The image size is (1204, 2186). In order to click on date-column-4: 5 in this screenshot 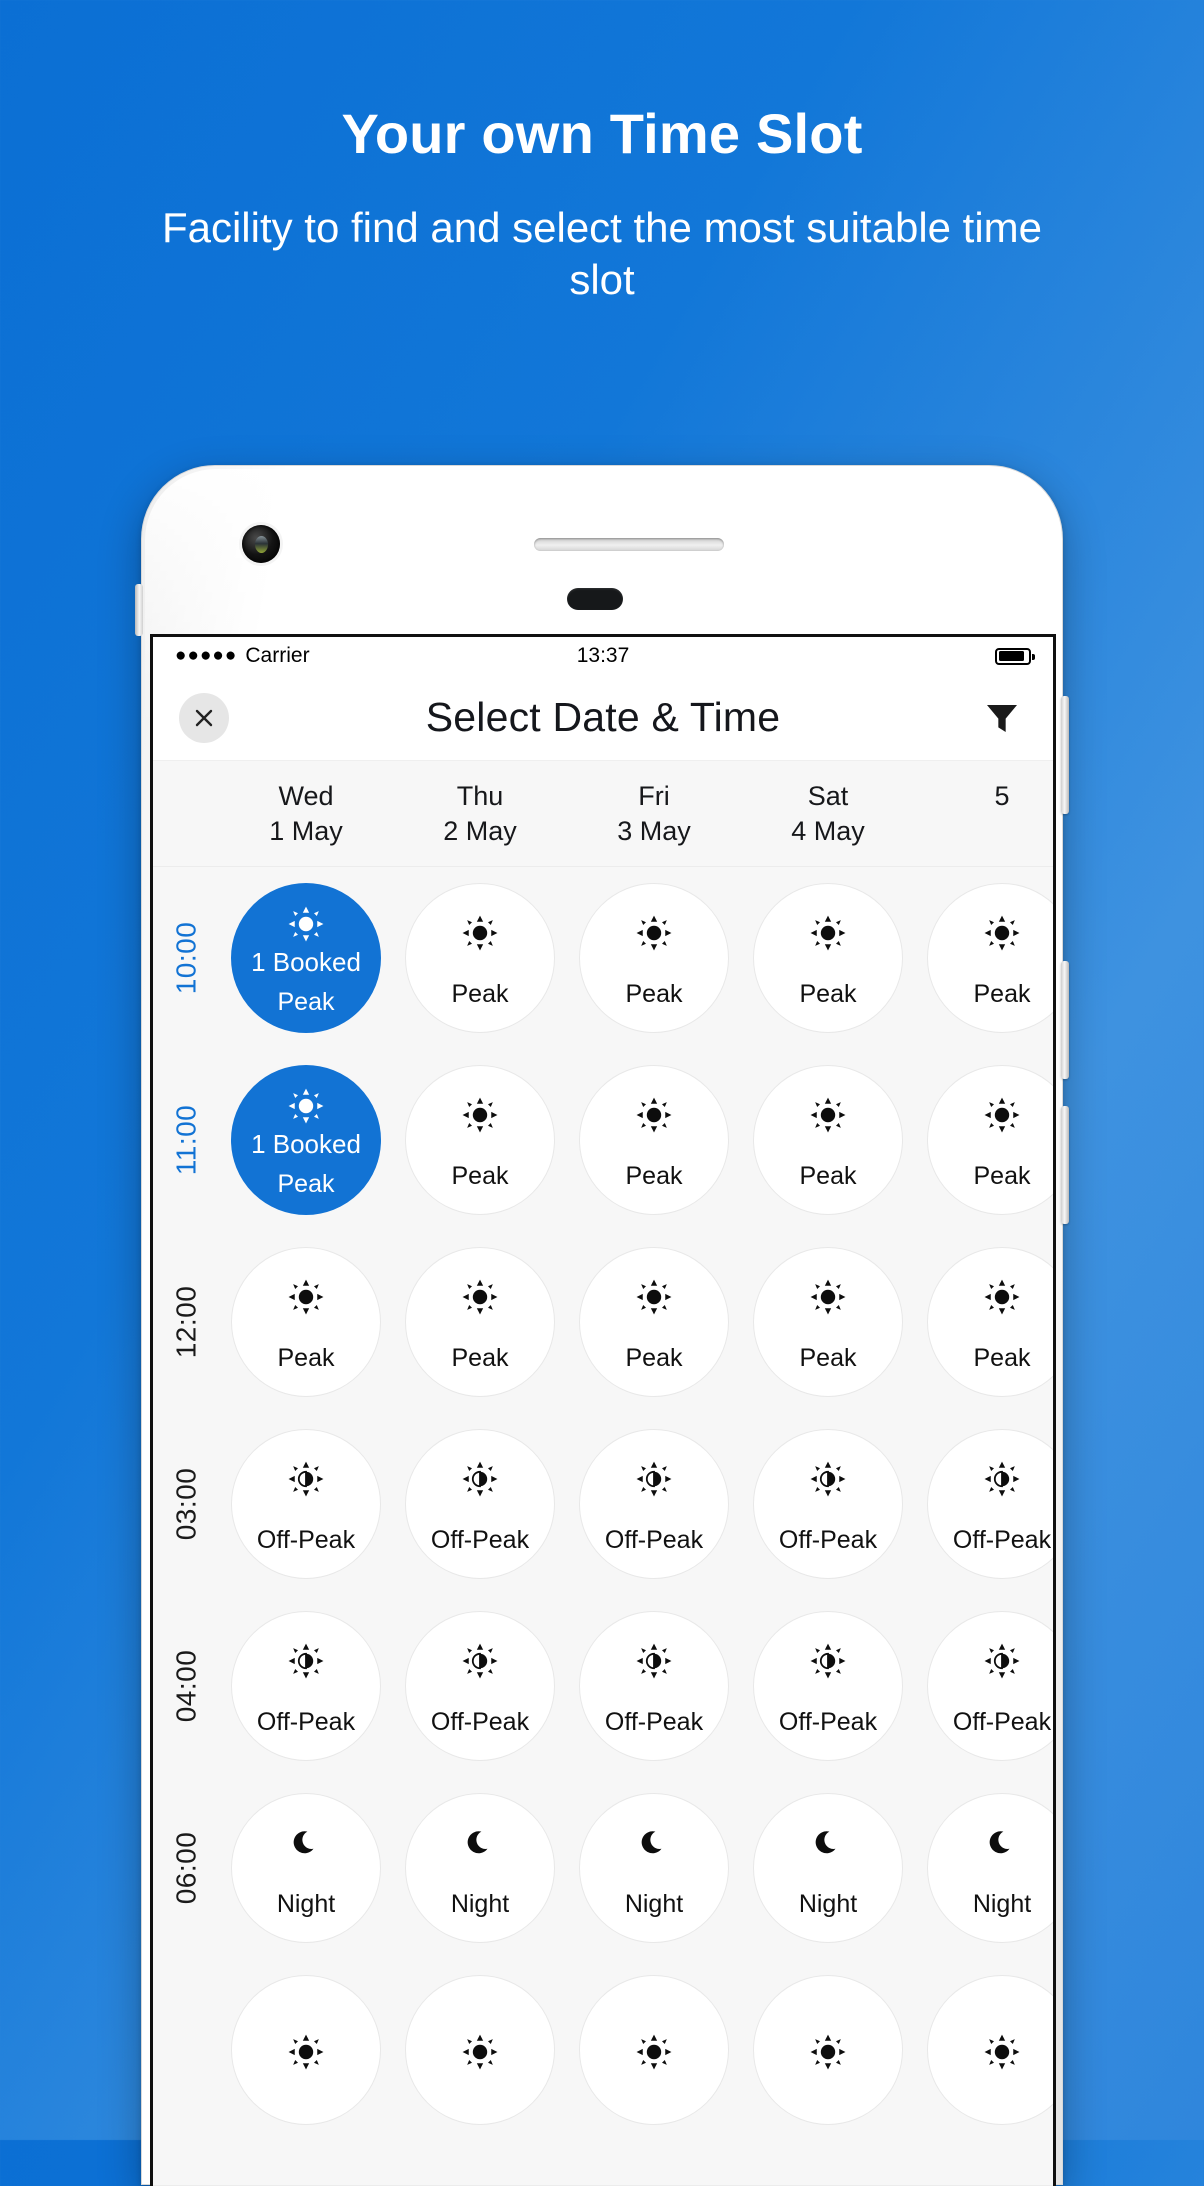, I will do `click(984, 813)`.